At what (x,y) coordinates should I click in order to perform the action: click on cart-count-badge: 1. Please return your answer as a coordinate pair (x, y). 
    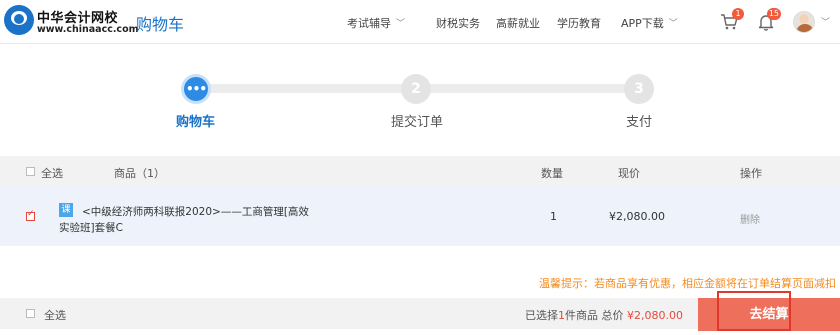
    Looking at the image, I should click on (738, 14).